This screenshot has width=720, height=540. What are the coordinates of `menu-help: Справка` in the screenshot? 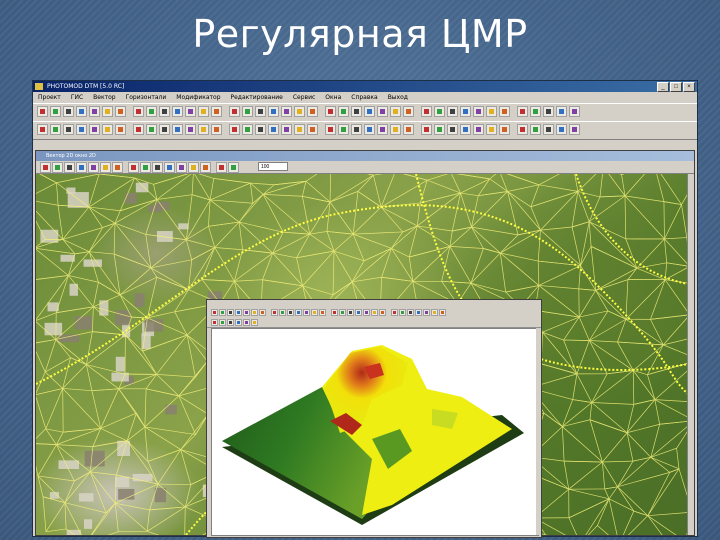 It's located at (364, 97).